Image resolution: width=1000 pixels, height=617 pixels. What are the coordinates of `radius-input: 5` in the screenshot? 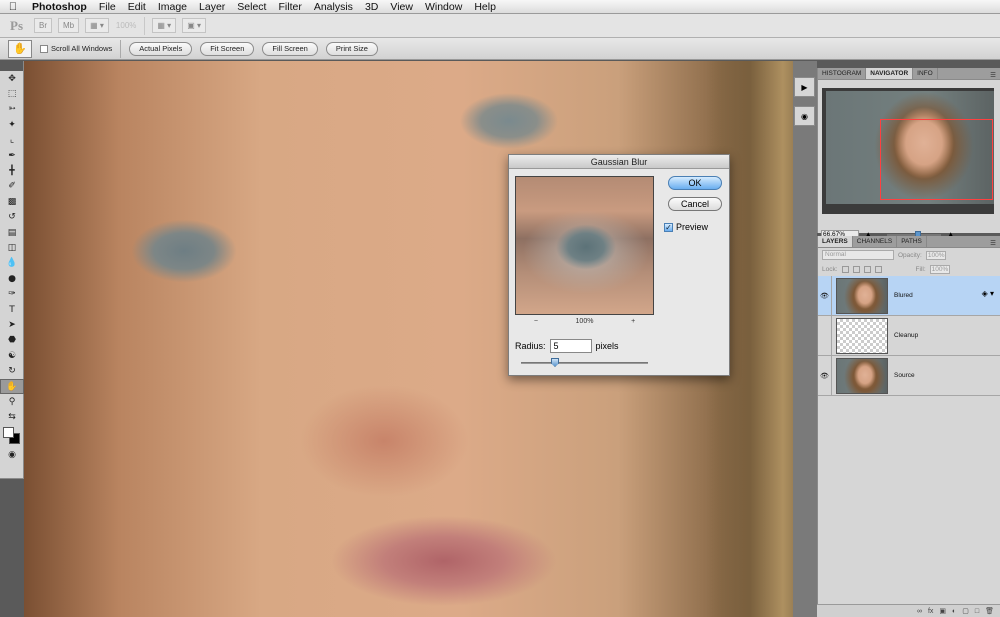 It's located at (570, 346).